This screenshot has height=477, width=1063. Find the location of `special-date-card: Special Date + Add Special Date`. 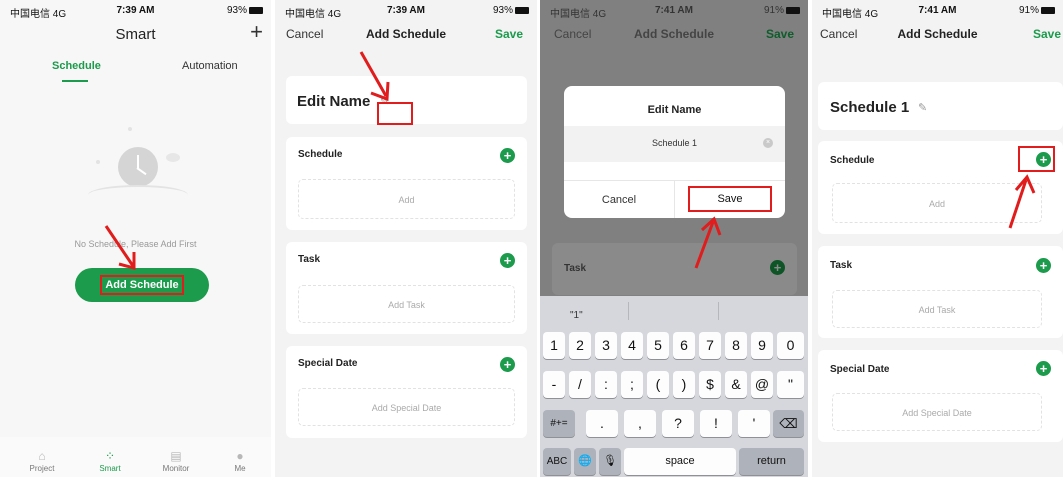

special-date-card: Special Date + Add Special Date is located at coordinates (940, 396).